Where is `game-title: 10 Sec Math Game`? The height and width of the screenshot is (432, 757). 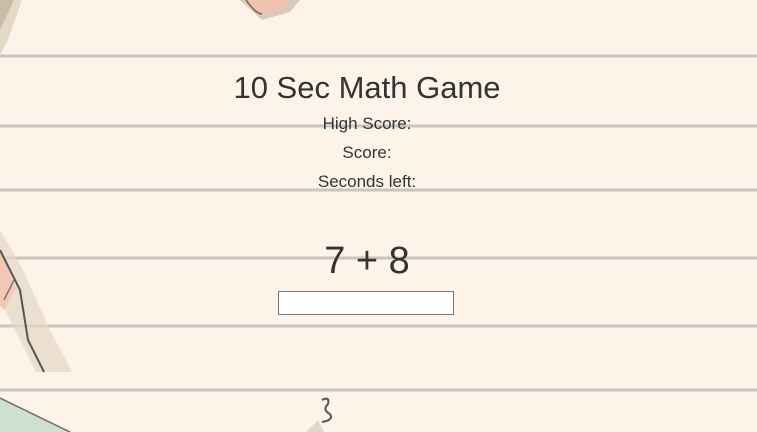
game-title: 10 Sec Math Game is located at coordinates (367, 87).